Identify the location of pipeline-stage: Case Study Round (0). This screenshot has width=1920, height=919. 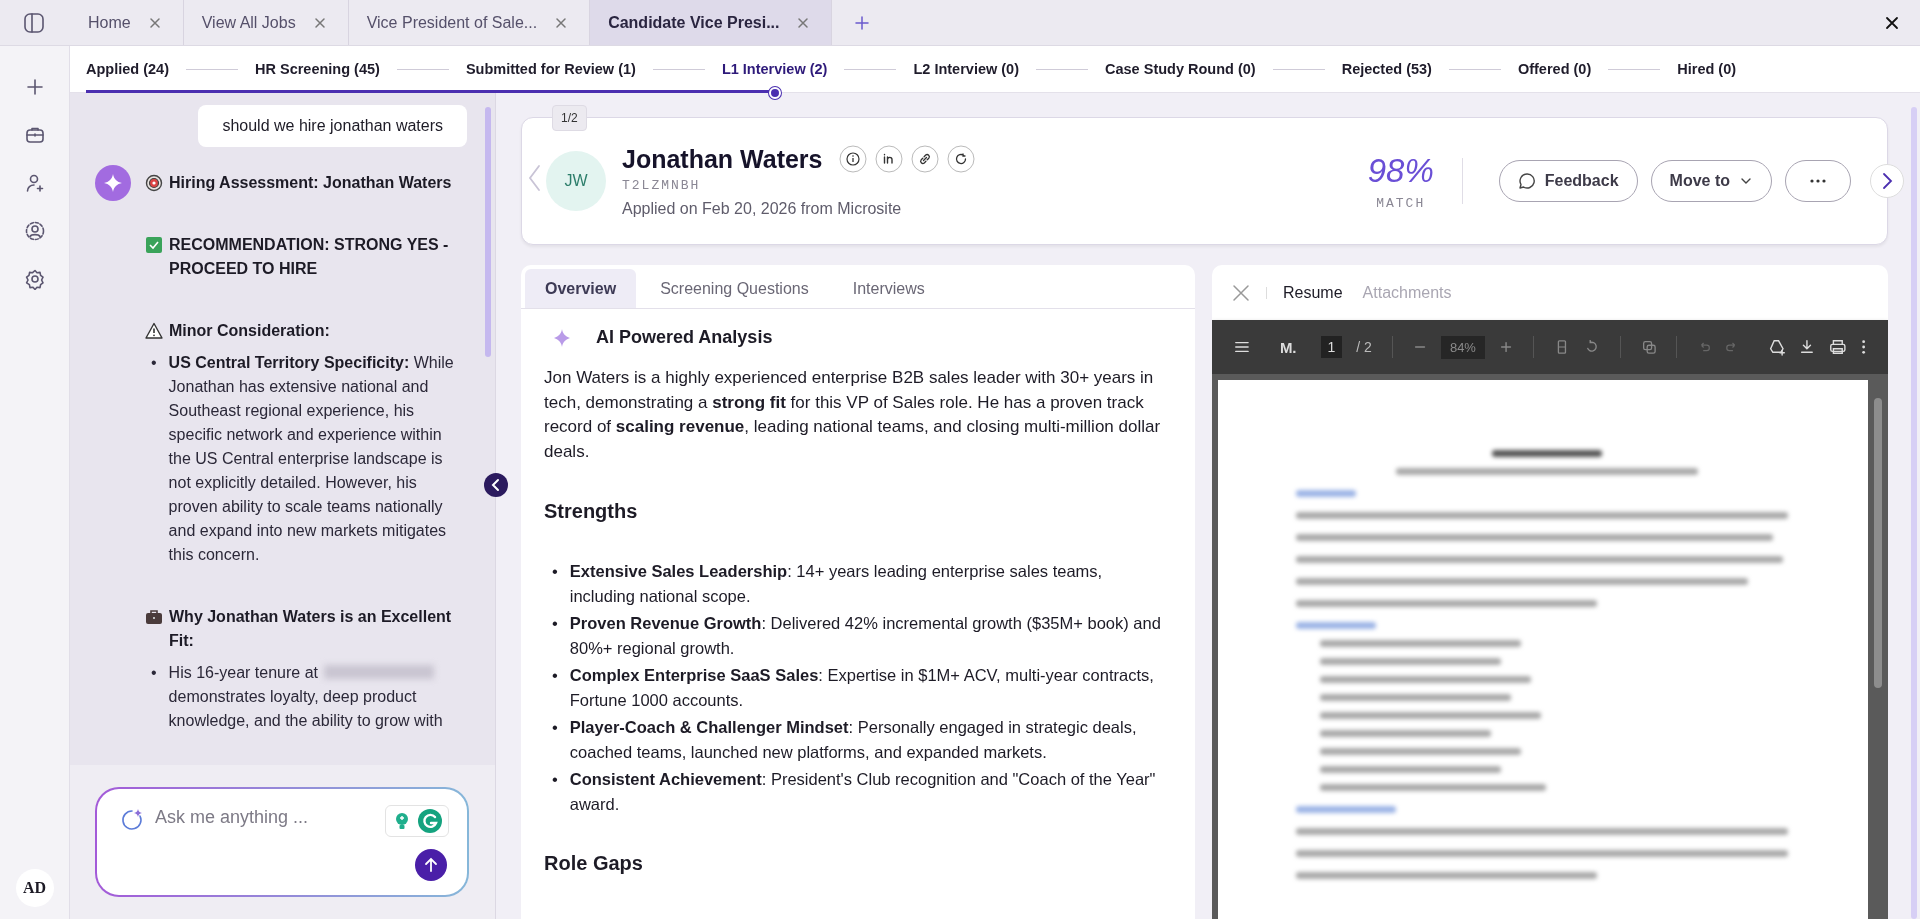
(1180, 69).